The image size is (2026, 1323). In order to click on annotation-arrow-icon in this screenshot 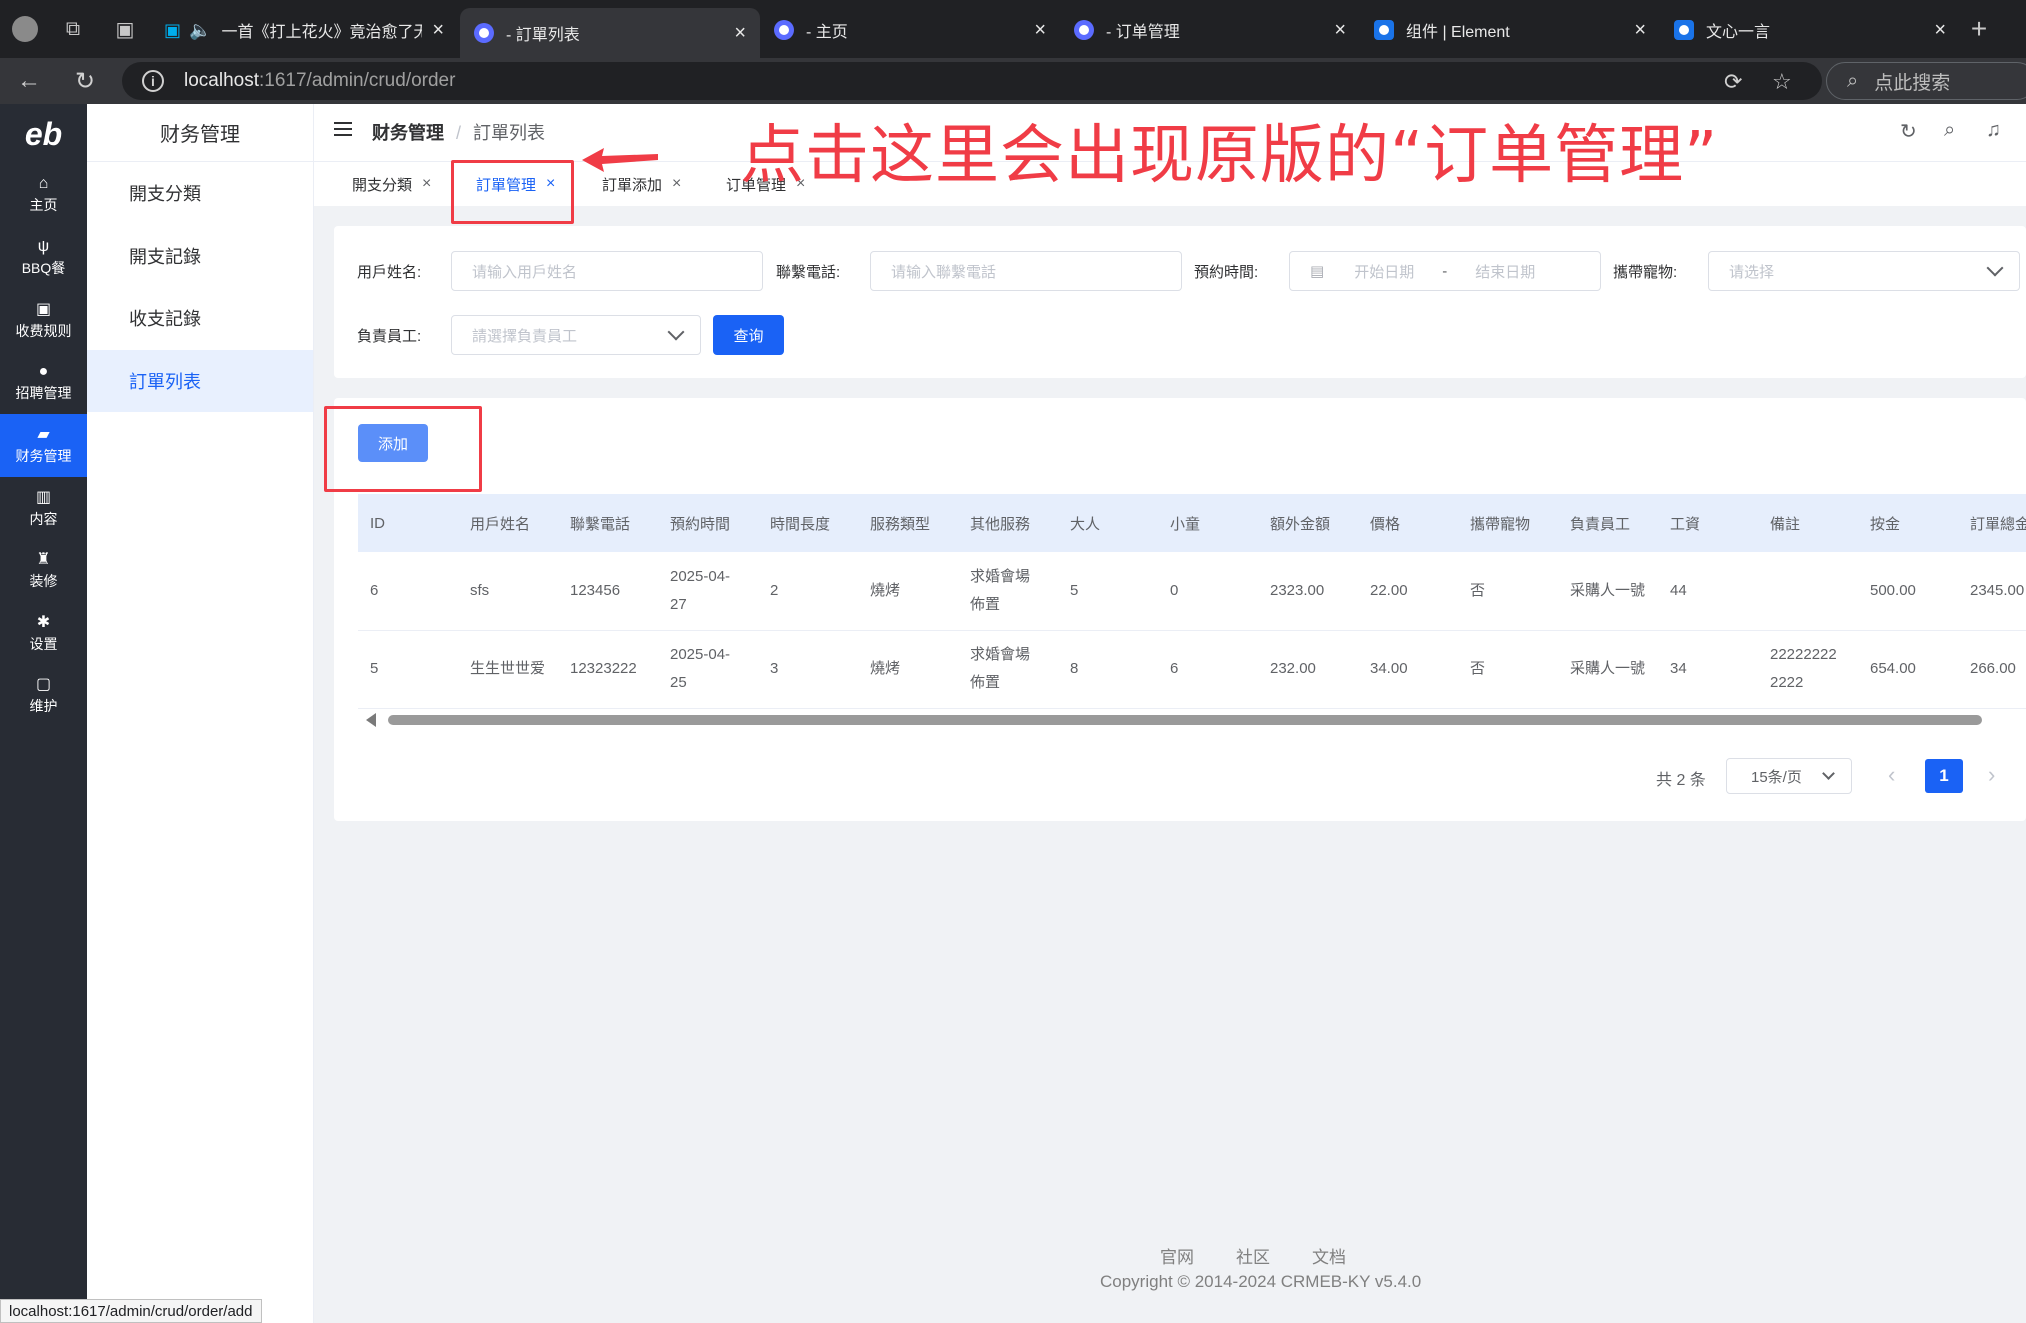, I will do `click(620, 160)`.